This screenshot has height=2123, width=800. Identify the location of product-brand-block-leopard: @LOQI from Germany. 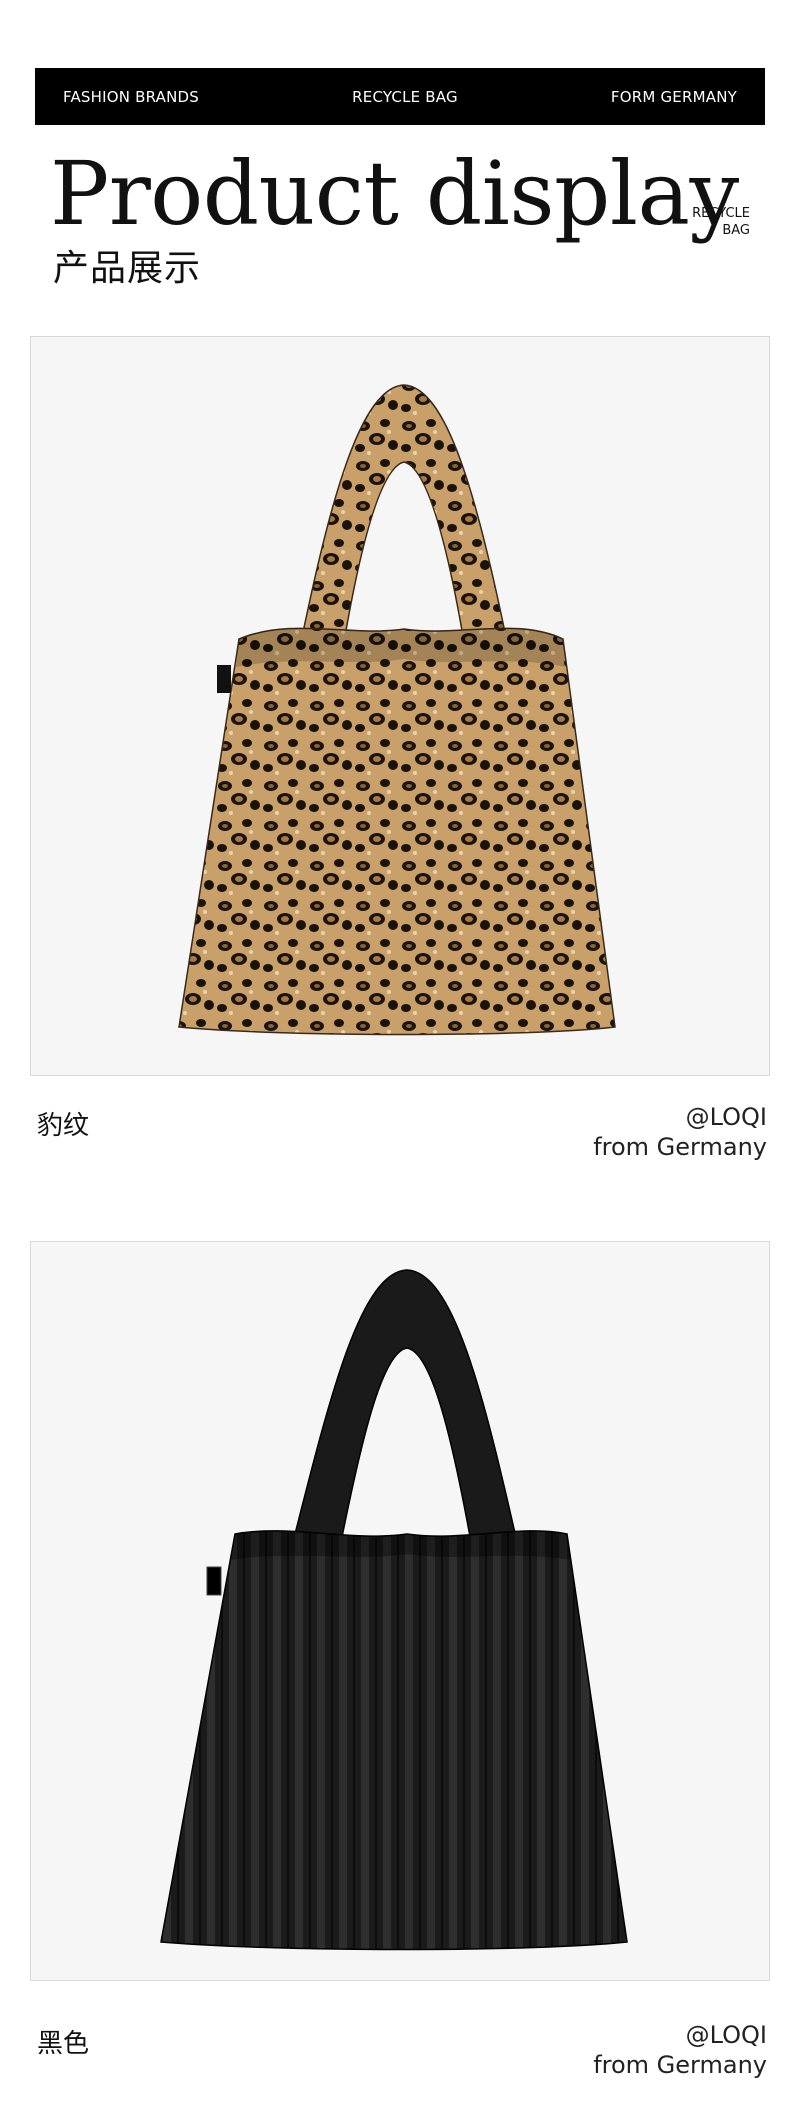
(680, 1132).